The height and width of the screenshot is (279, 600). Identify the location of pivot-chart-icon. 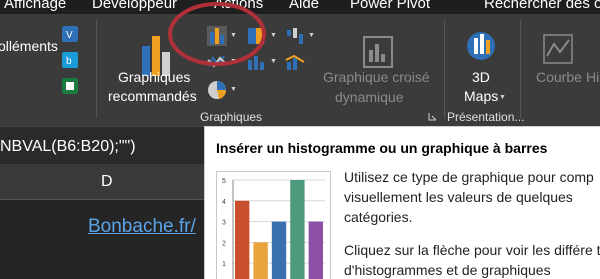
(378, 52).